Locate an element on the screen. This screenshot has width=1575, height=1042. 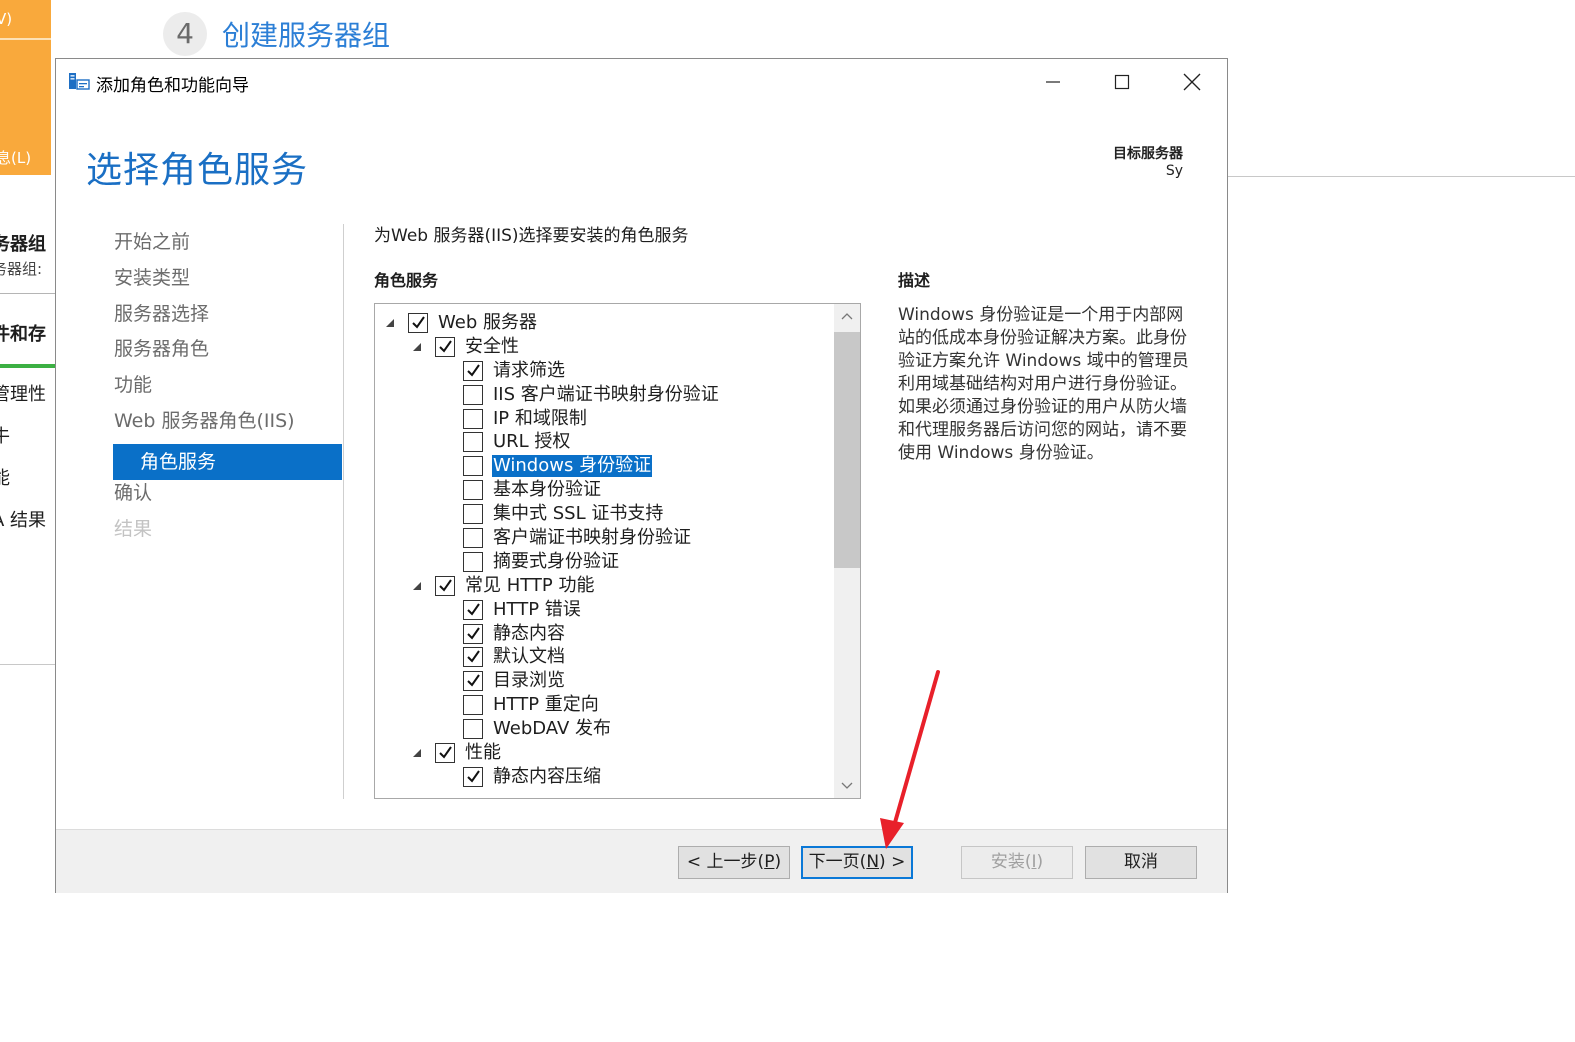
tree-row: 集中式 SSL 证书支持 is located at coordinates (604, 514).